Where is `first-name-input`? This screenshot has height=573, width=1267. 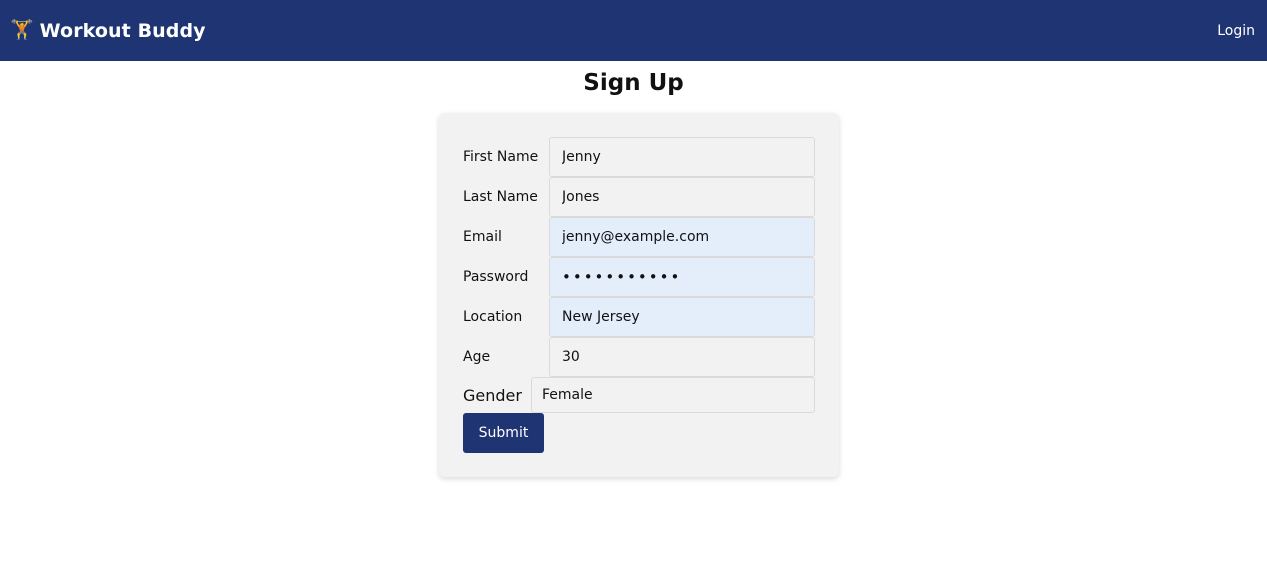
first-name-input is located at coordinates (682, 157).